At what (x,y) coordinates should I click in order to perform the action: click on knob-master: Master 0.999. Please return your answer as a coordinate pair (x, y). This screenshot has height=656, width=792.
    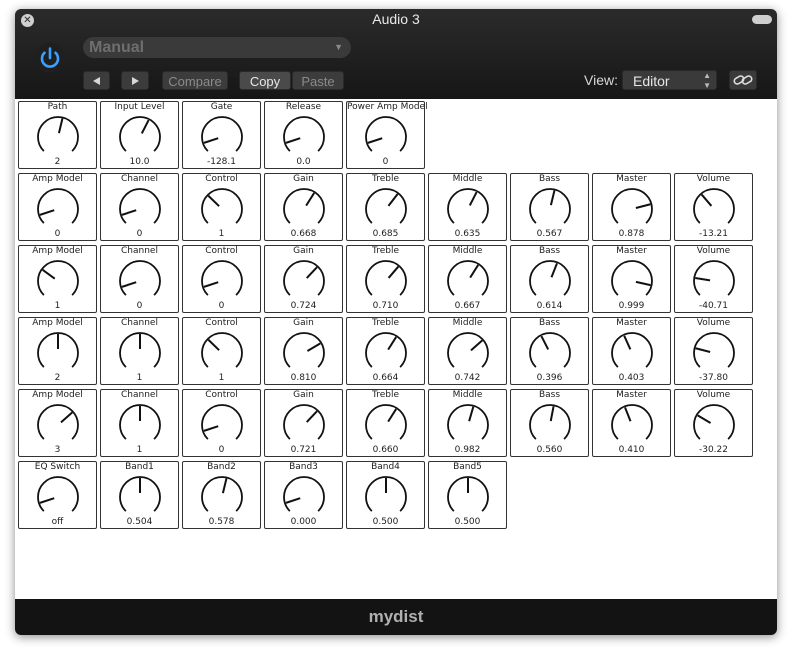
    Looking at the image, I should click on (631, 279).